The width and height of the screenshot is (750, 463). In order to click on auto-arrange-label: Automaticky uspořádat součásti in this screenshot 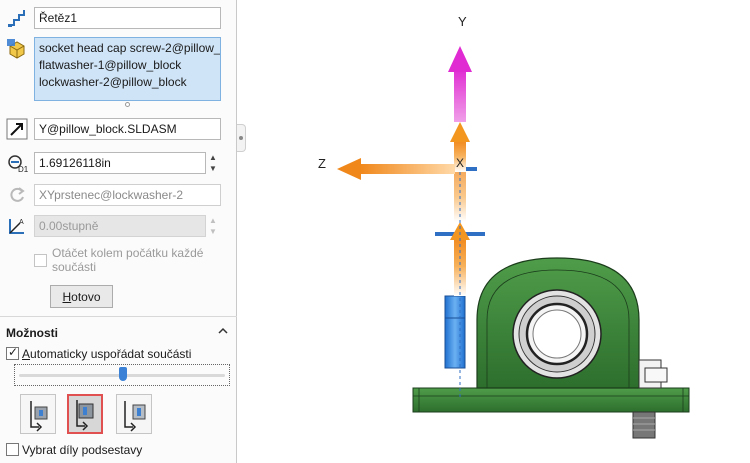, I will do `click(107, 354)`.